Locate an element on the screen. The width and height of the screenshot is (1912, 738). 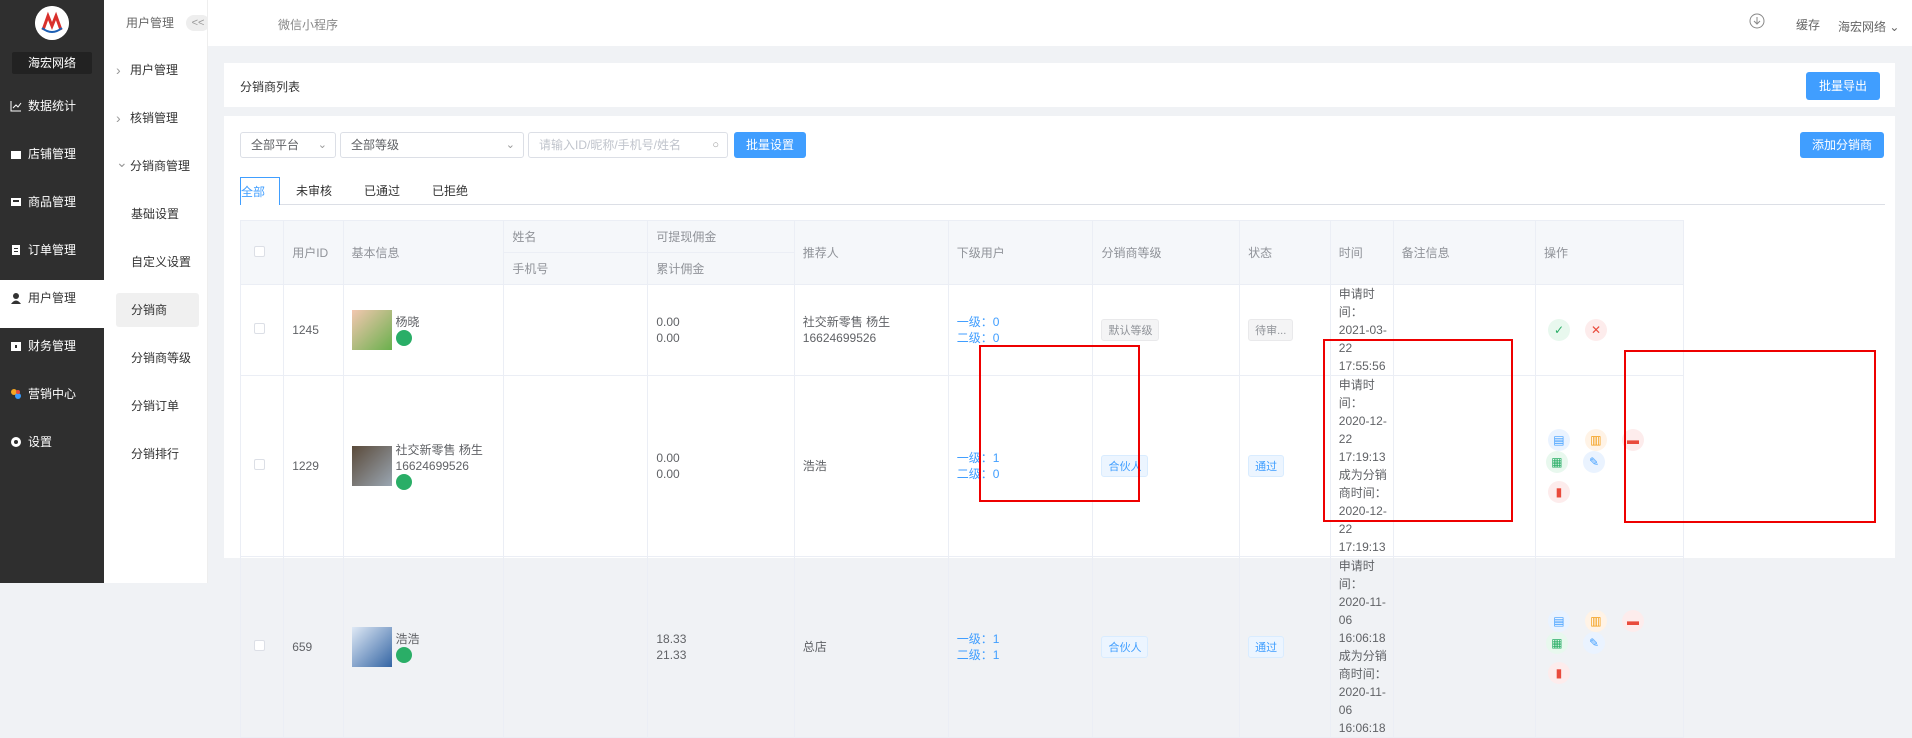
submenu-custom-settings: 自定义设置 is located at coordinates (155, 262).